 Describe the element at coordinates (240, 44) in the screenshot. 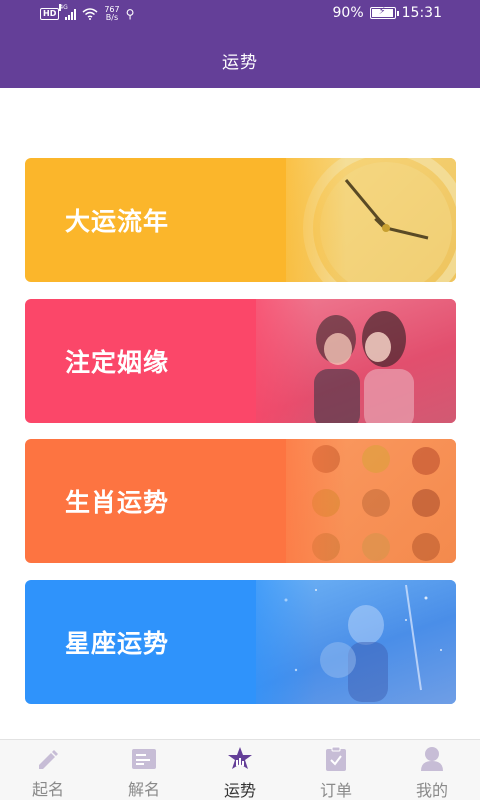

I see `top-bar: HD 4G 767 B/s ⚲ 90% ⚡ 15:31 运势` at that location.